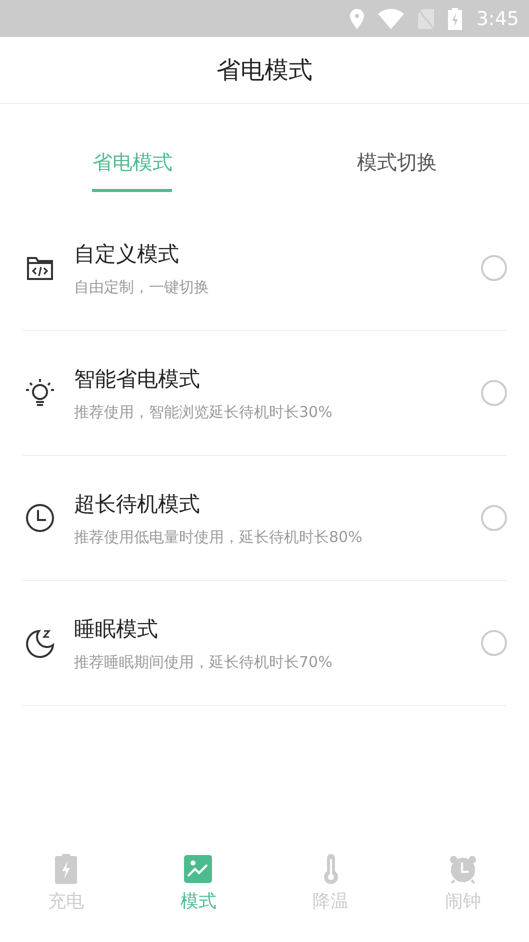 The height and width of the screenshot is (942, 529). What do you see at coordinates (463, 869) in the screenshot?
I see `alarm-clock-icon` at bounding box center [463, 869].